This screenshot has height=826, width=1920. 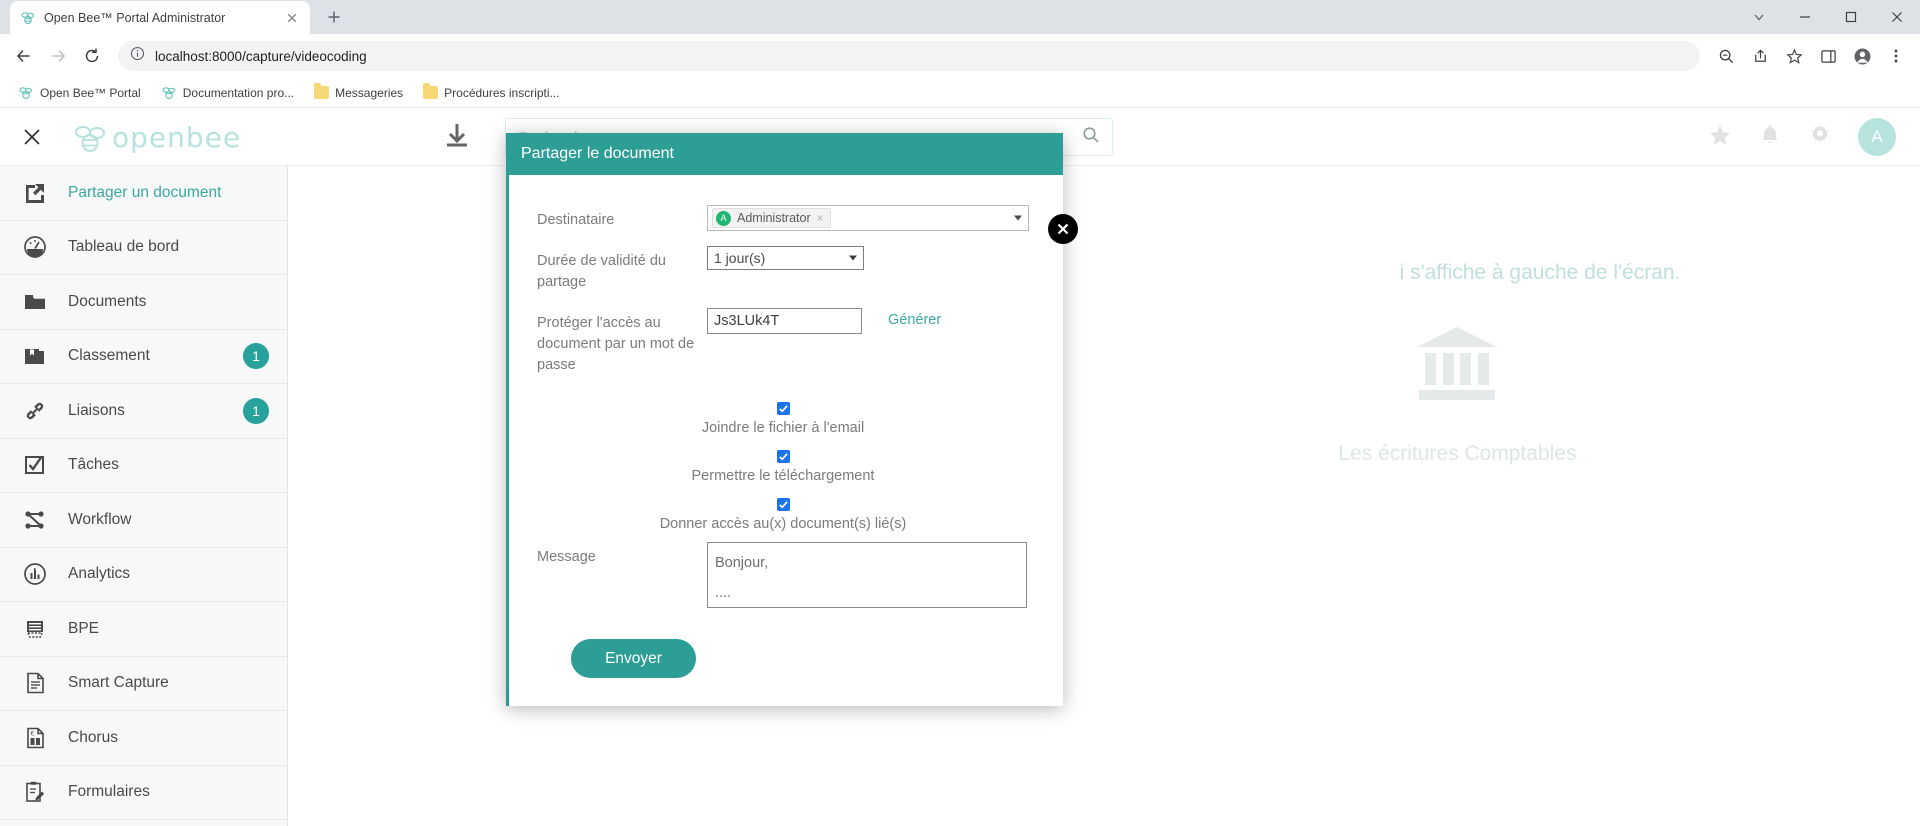 What do you see at coordinates (1794, 56) in the screenshot?
I see `bookmark-star-icon` at bounding box center [1794, 56].